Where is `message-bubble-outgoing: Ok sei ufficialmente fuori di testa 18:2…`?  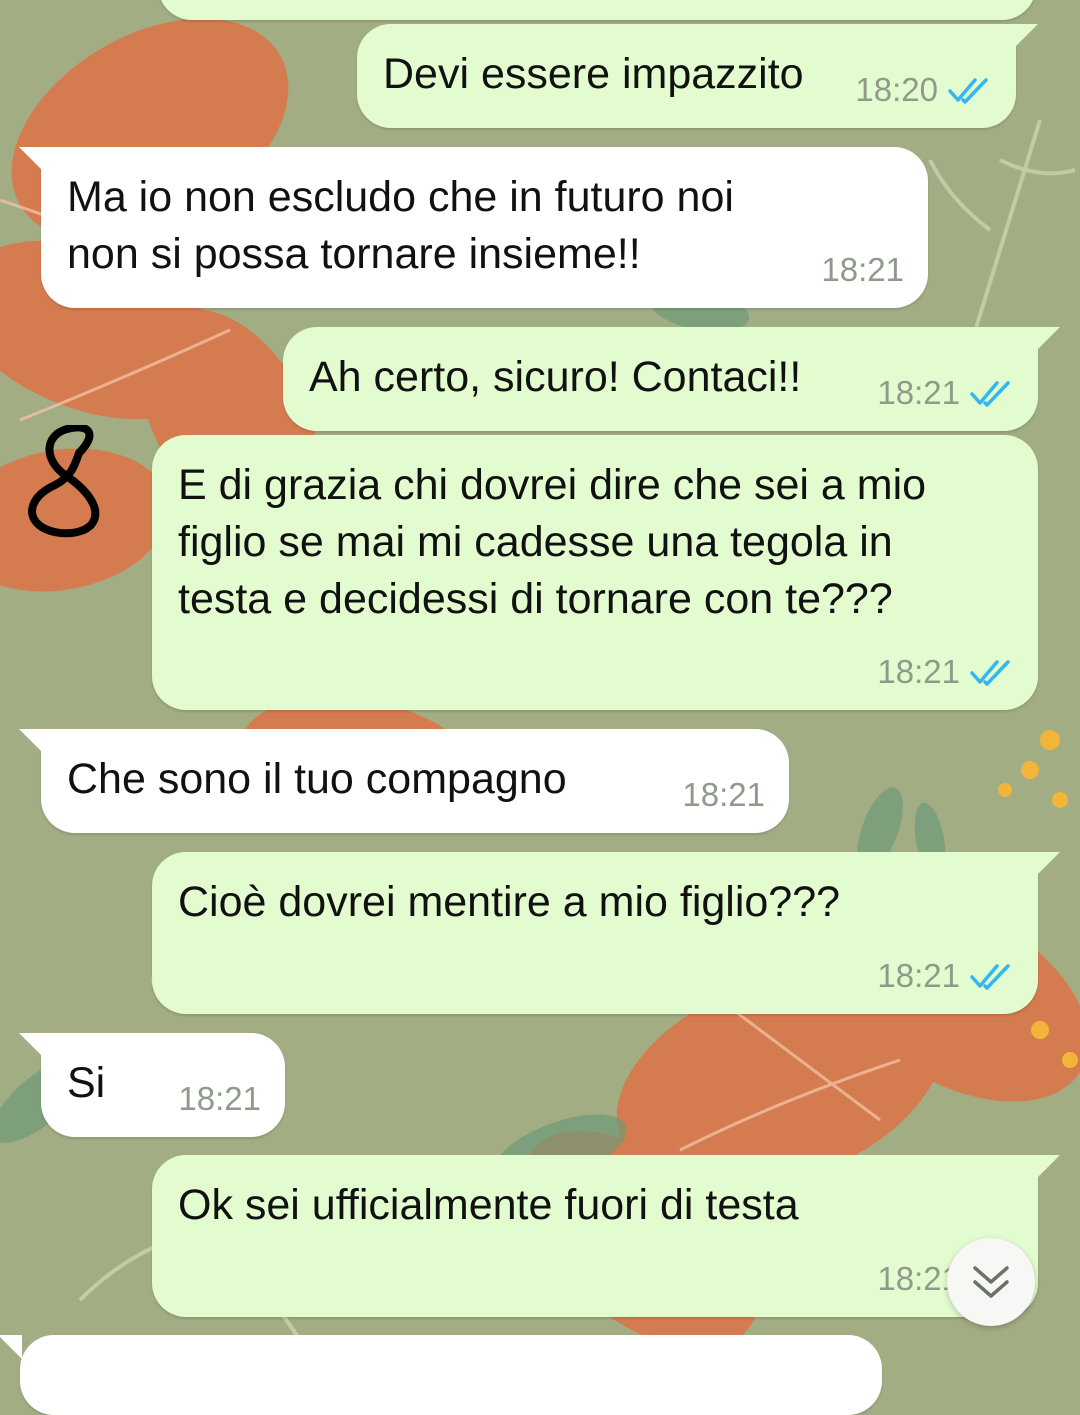
message-bubble-outgoing: Ok sei ufficialmente fuori di testa 18:2… is located at coordinates (606, 1236).